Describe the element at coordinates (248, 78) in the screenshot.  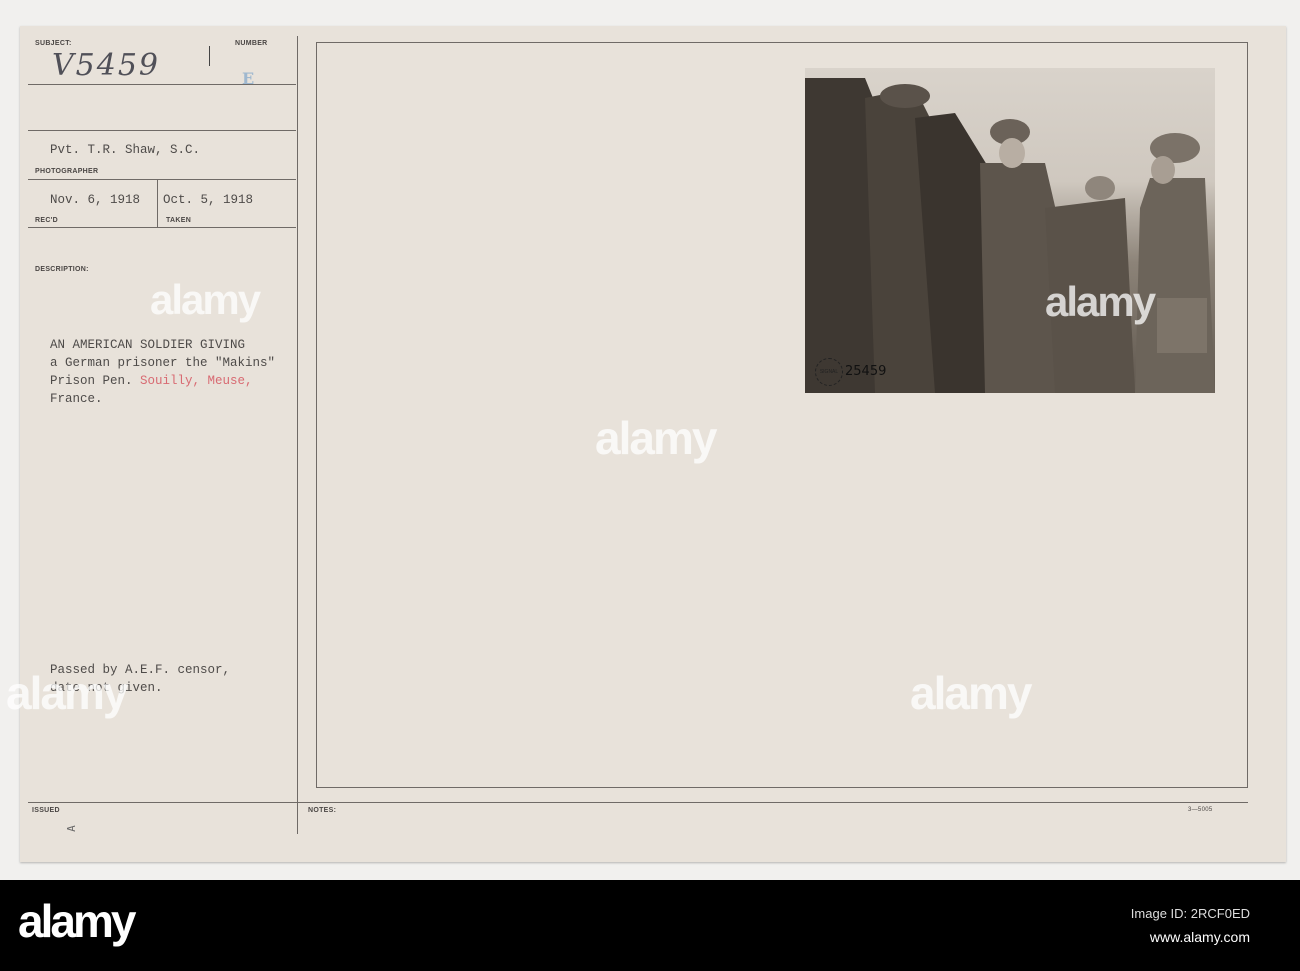
I see `number-stamp: E` at that location.